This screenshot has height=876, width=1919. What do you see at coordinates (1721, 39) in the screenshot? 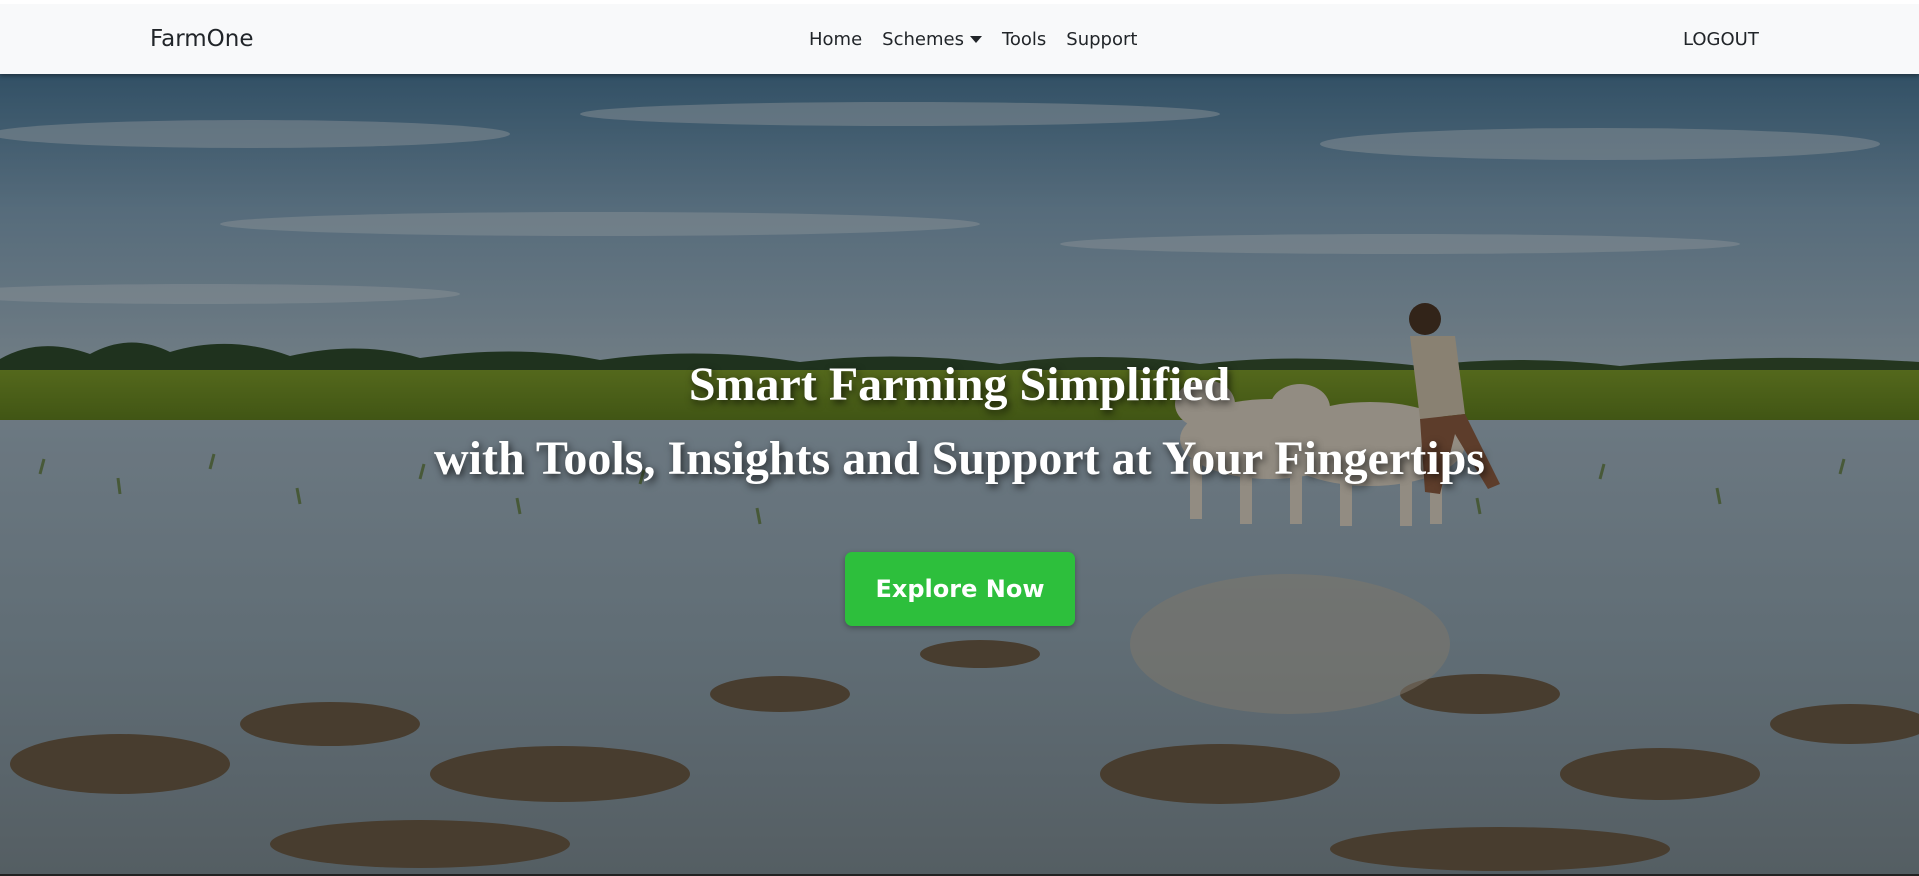
I see `logout-link: LOGOUT` at bounding box center [1721, 39].